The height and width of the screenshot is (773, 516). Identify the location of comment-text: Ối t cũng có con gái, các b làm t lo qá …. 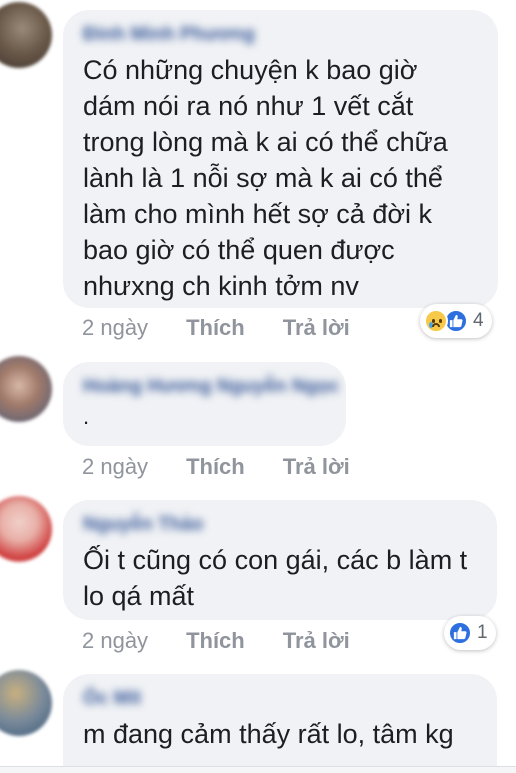
(275, 578).